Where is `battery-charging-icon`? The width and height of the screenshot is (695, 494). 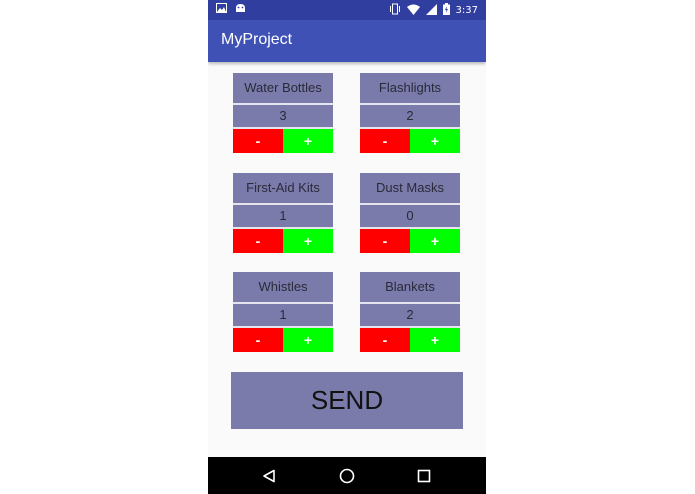 battery-charging-icon is located at coordinates (446, 10).